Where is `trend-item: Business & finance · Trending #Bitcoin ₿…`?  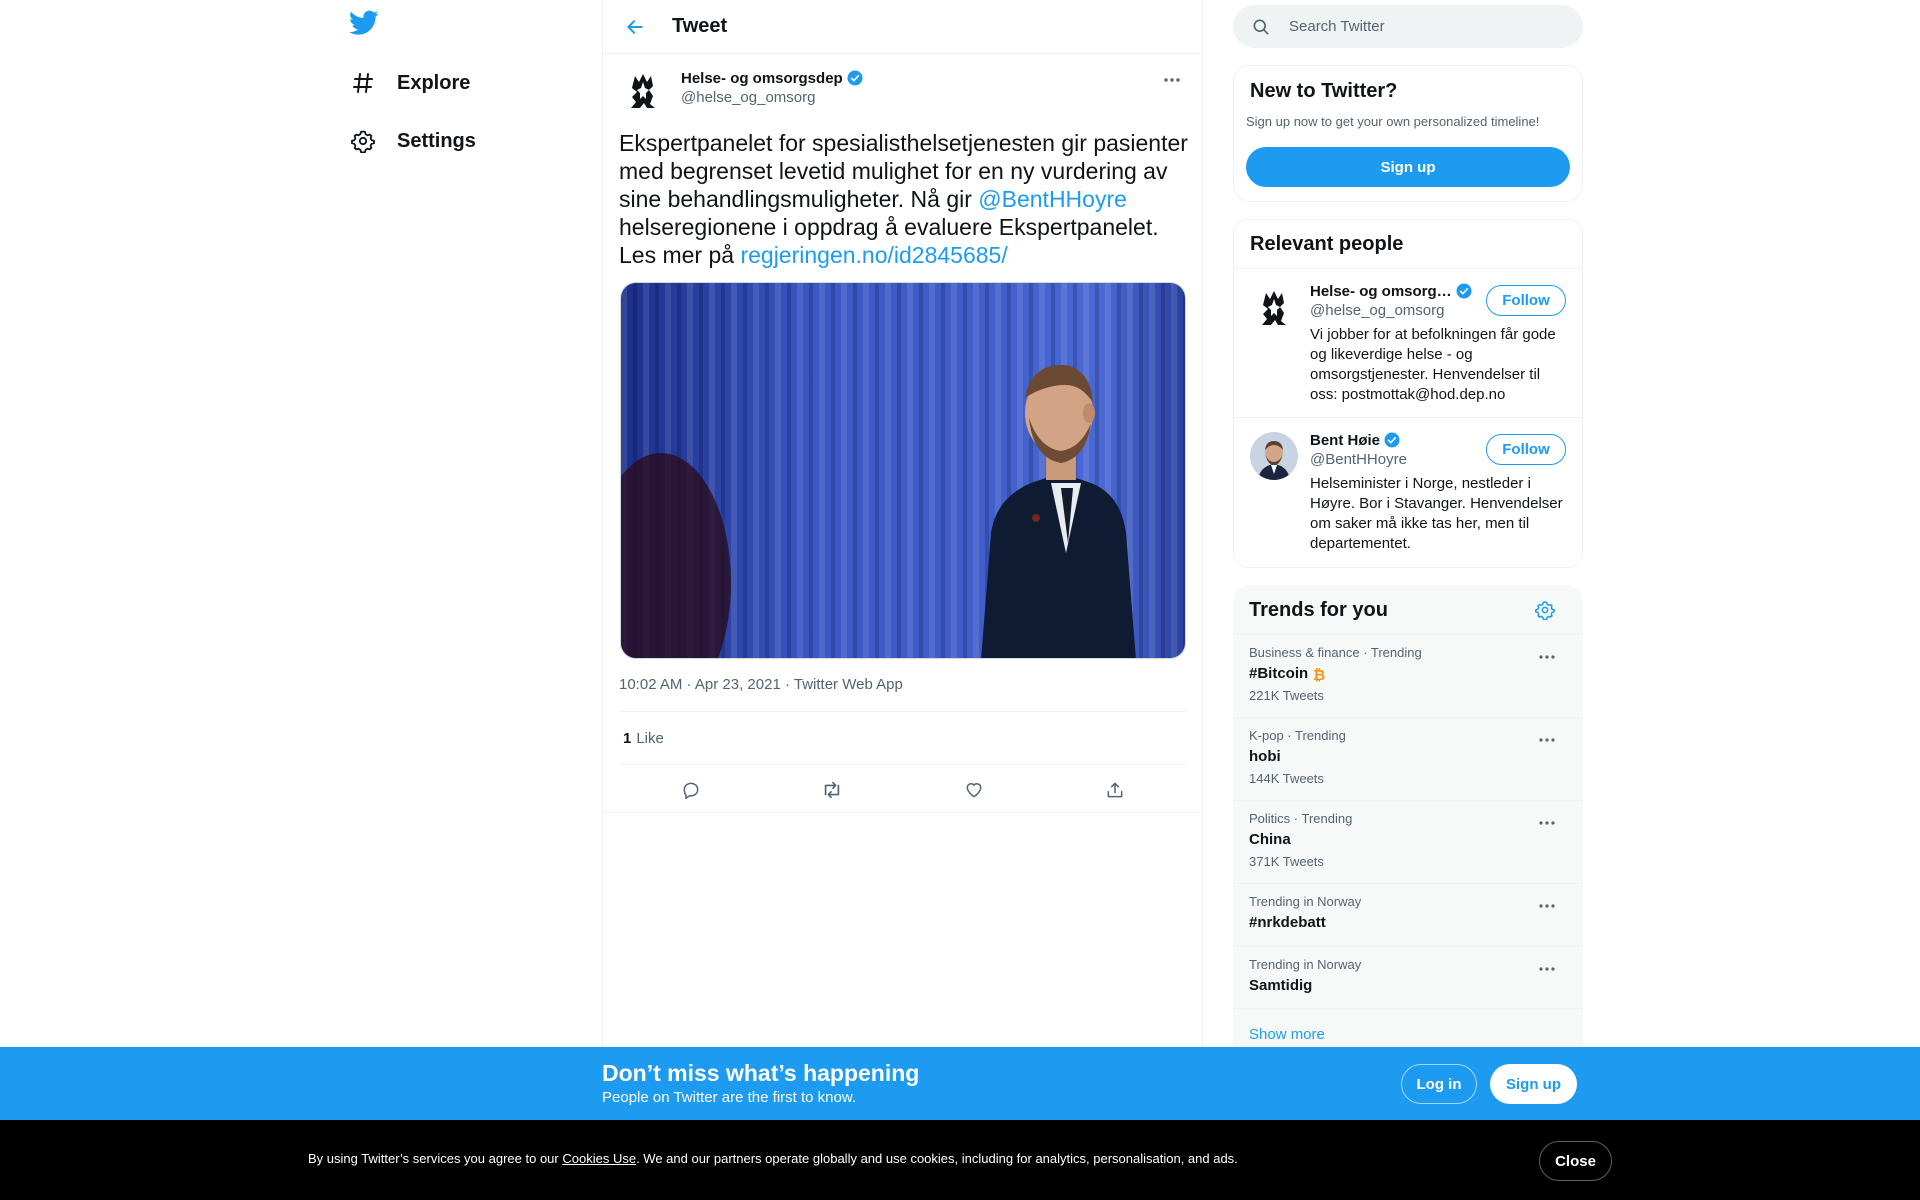 trend-item: Business & finance · Trending #Bitcoin ₿… is located at coordinates (1408, 675).